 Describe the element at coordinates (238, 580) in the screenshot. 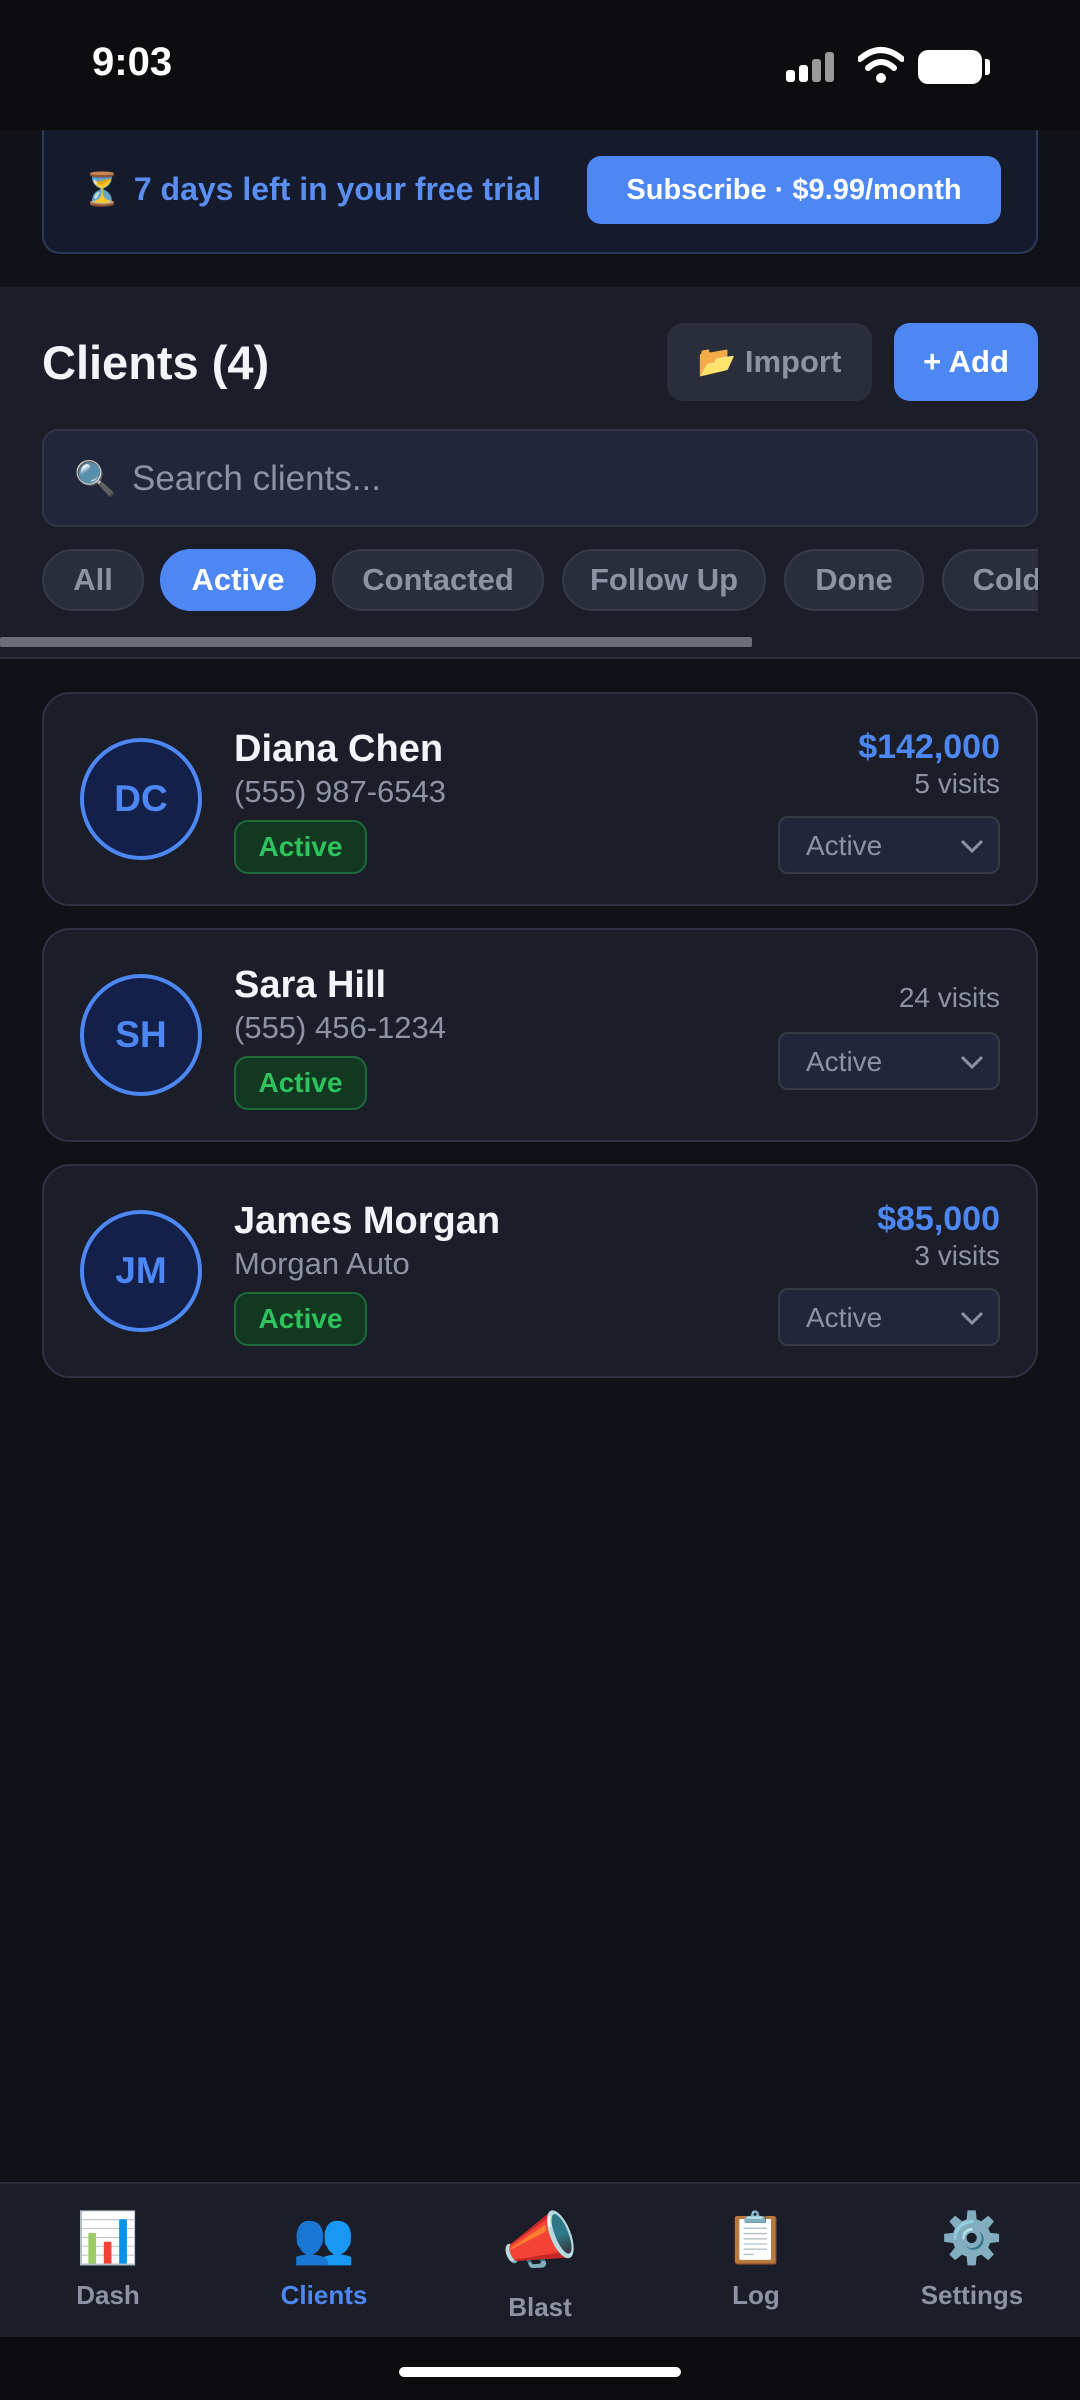

I see `filter-chip-active: Active` at that location.